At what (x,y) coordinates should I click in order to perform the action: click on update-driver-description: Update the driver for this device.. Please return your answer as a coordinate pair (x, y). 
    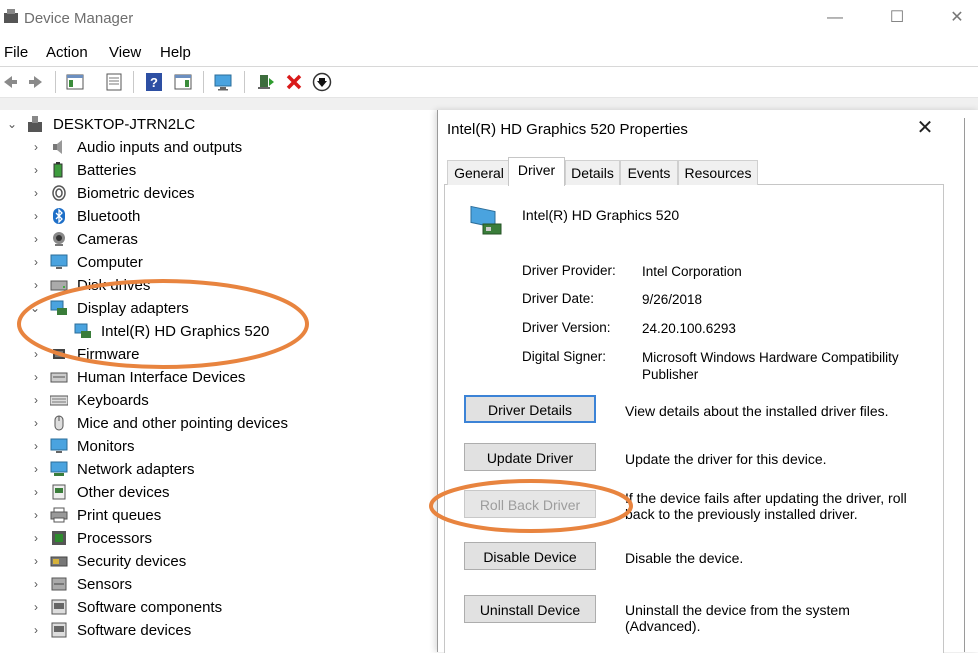
    Looking at the image, I should click on (726, 459).